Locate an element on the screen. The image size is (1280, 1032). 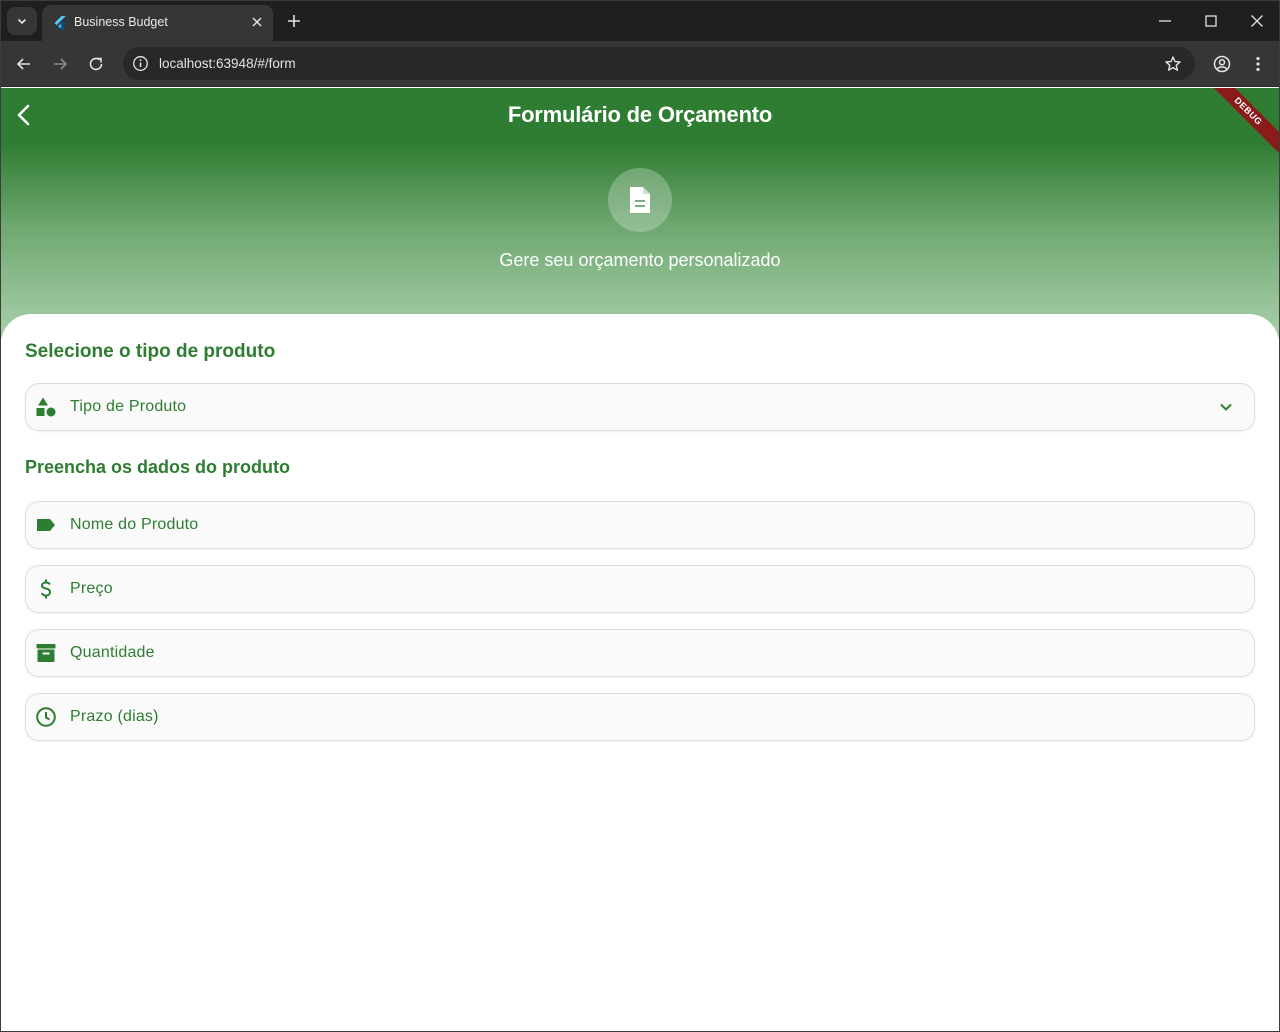
section-title-product-data: Preencha os dados do produto is located at coordinates (158, 467).